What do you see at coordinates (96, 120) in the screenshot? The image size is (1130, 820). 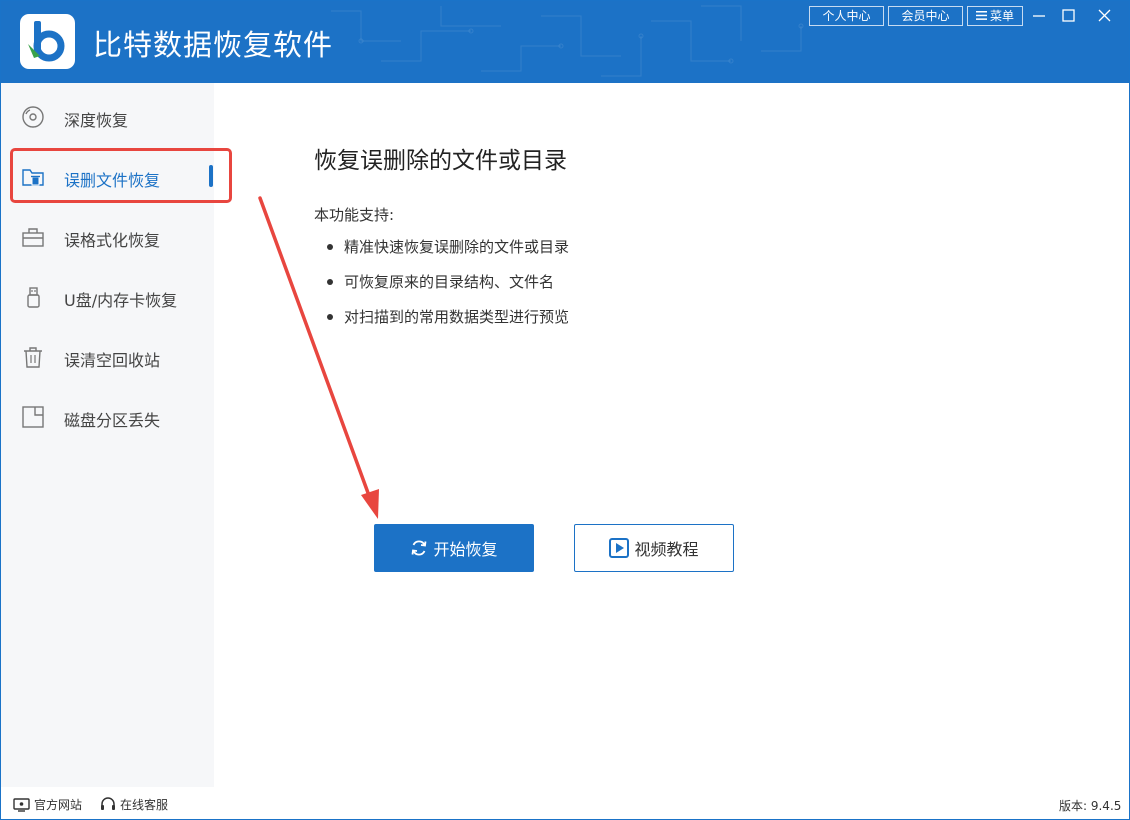 I see `sidebar-item-label: 深度恢复` at bounding box center [96, 120].